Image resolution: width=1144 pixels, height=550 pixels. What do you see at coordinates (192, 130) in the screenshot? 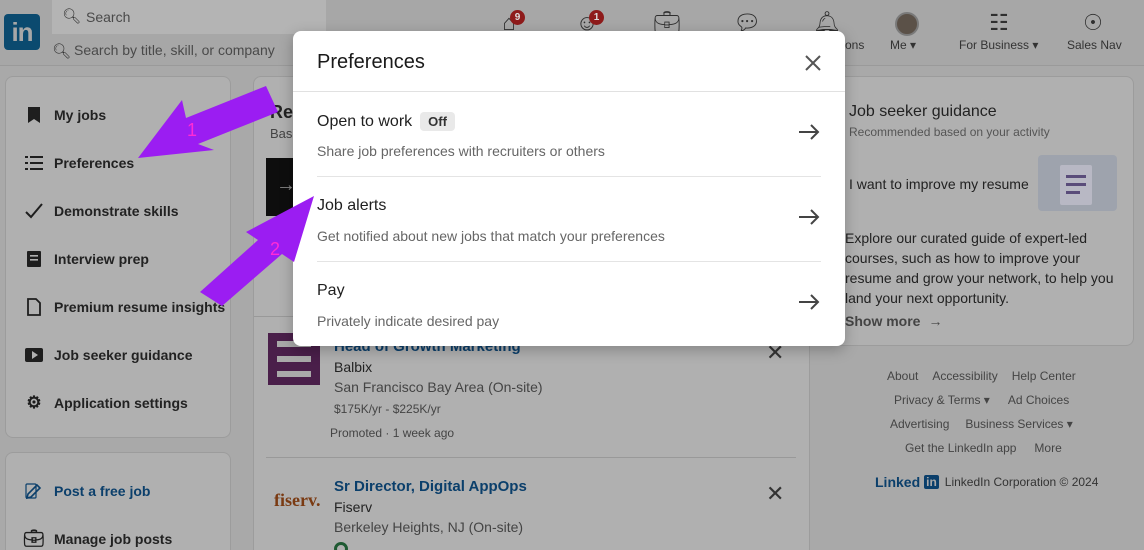
I see `annotation-number-1: 1` at bounding box center [192, 130].